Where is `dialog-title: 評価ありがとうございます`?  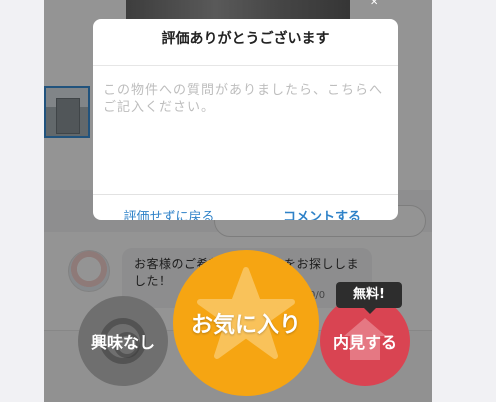
dialog-title: 評価ありがとうございます is located at coordinates (245, 39).